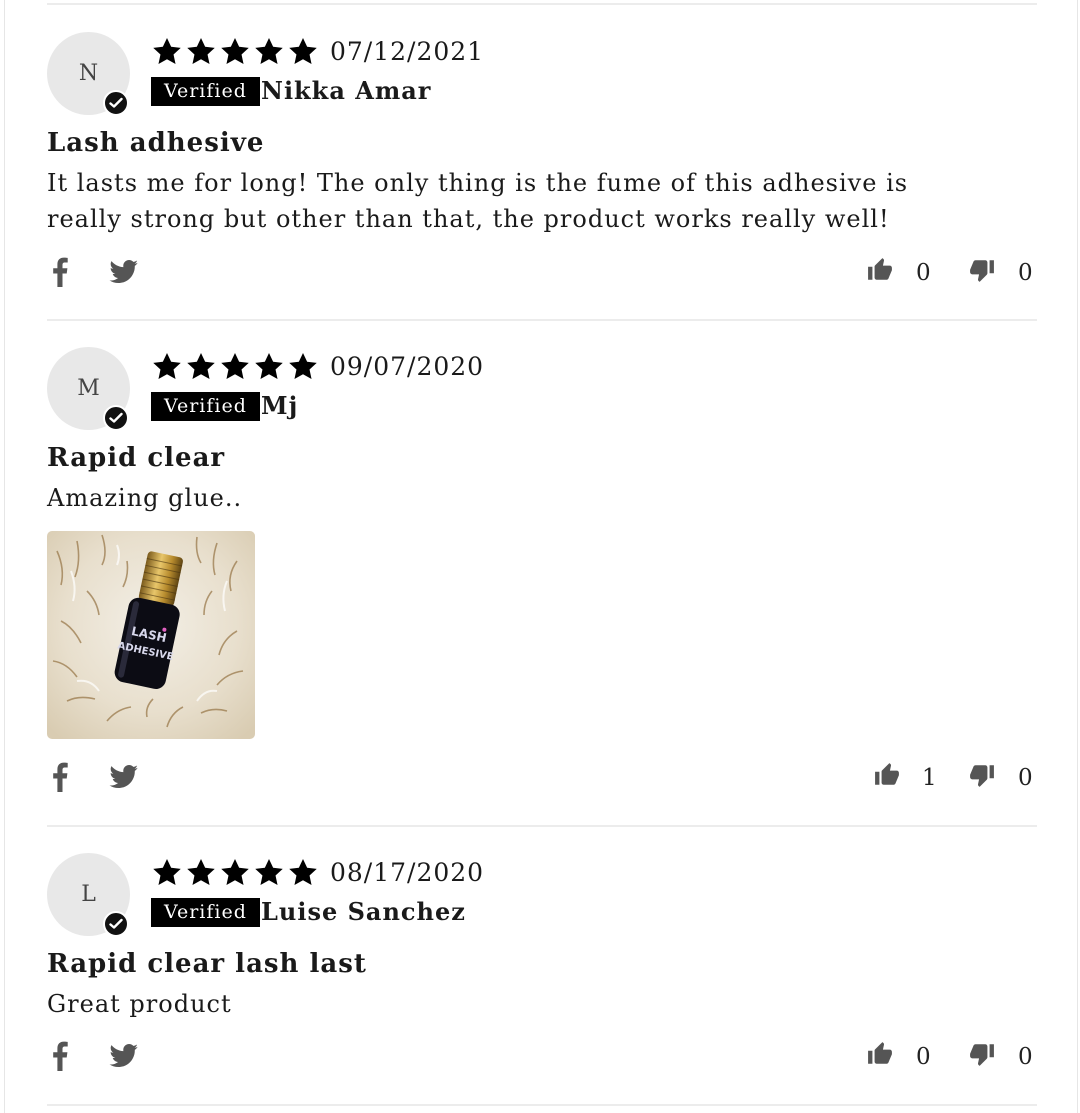 The image size is (1080, 1113). What do you see at coordinates (1077, 556) in the screenshot?
I see `frame-border-right` at bounding box center [1077, 556].